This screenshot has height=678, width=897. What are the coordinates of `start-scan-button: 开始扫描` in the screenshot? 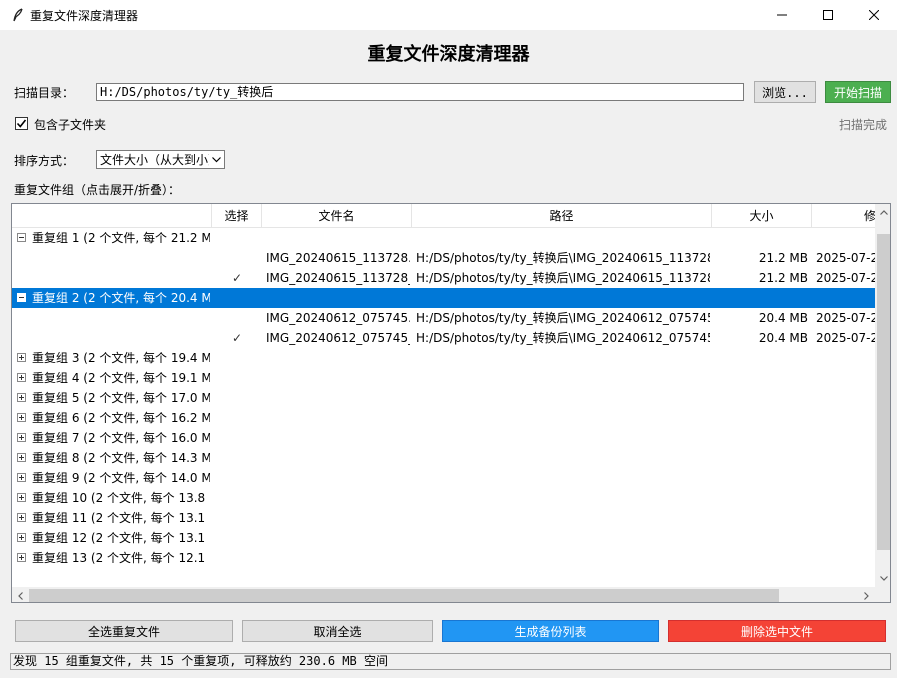 It's located at (858, 92).